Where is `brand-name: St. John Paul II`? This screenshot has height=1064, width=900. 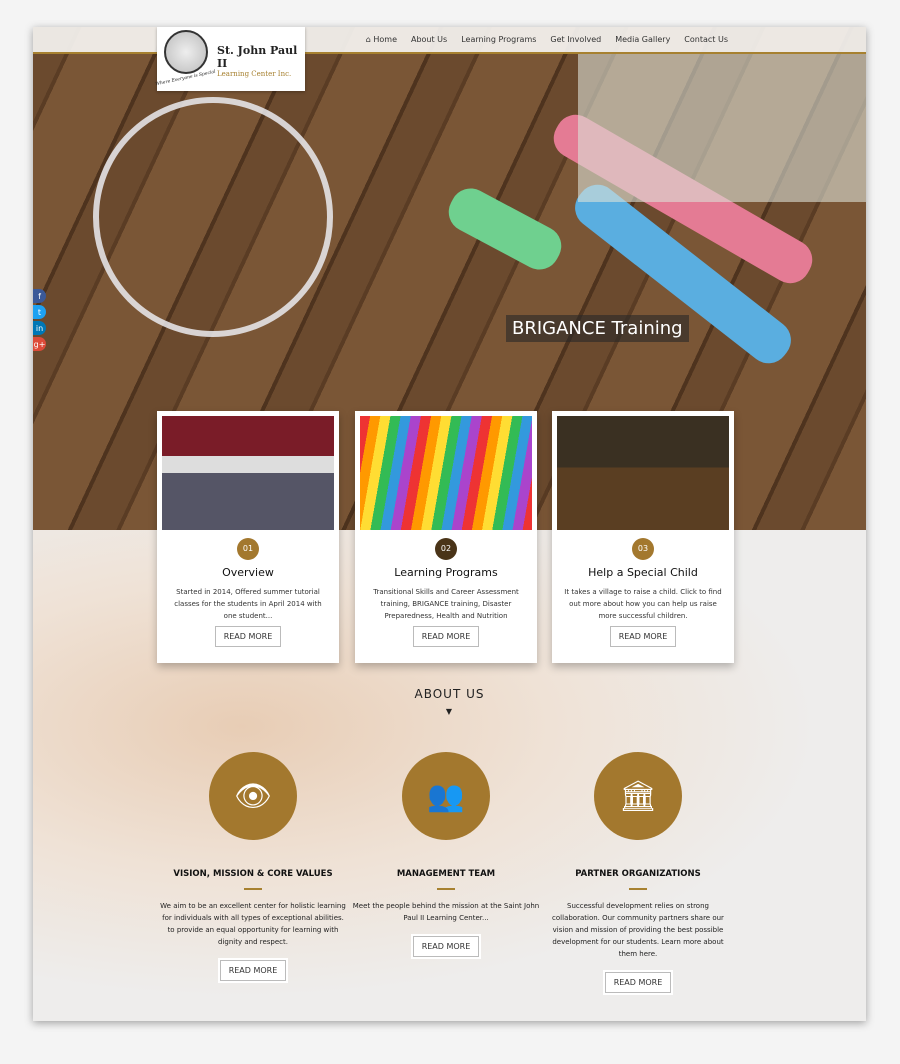 brand-name: St. John Paul II is located at coordinates (257, 57).